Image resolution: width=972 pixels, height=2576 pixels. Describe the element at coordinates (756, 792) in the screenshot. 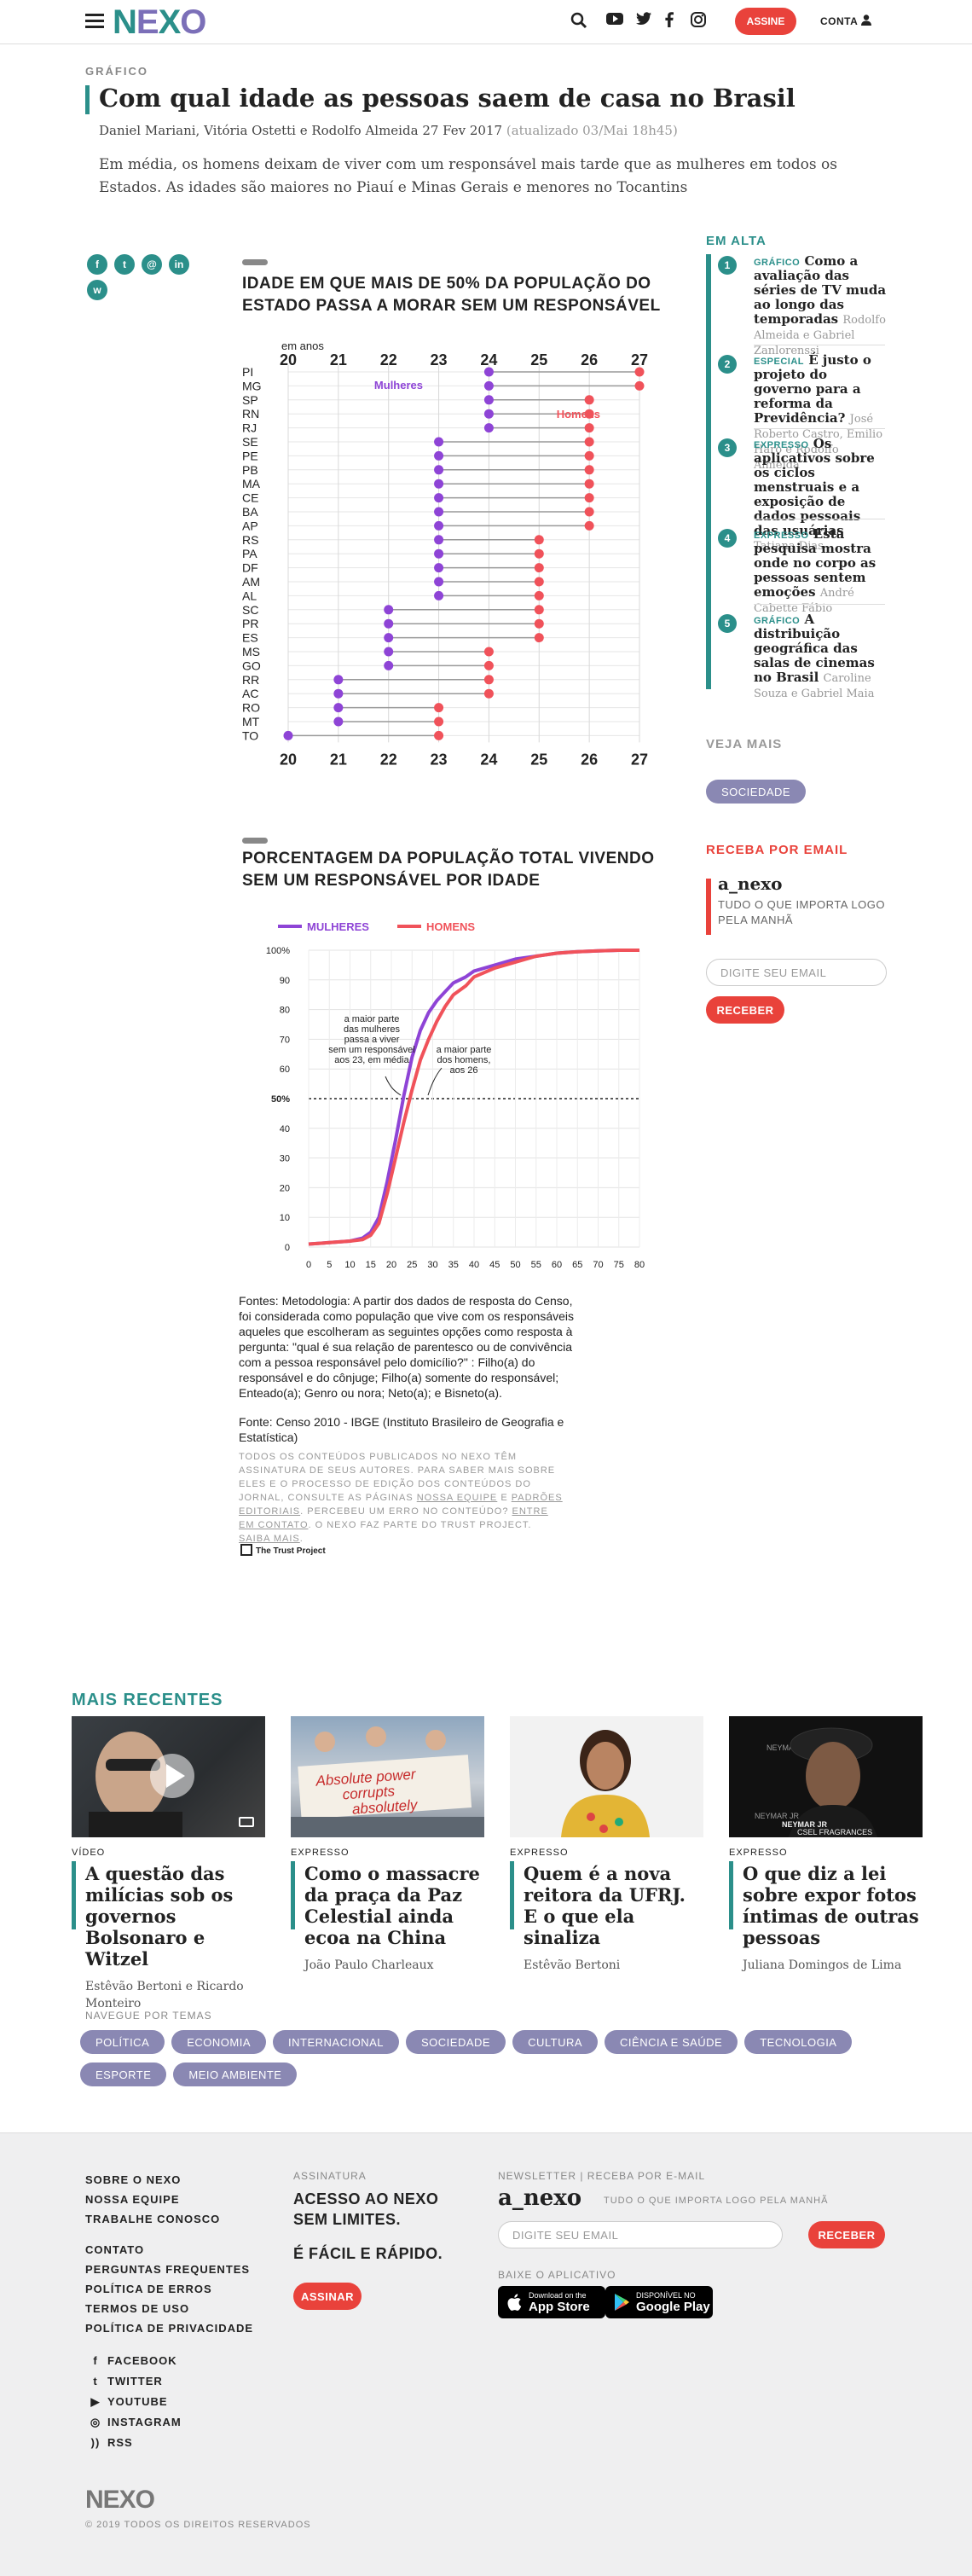

I see `tag-sociedade: SOCIEDADE` at that location.